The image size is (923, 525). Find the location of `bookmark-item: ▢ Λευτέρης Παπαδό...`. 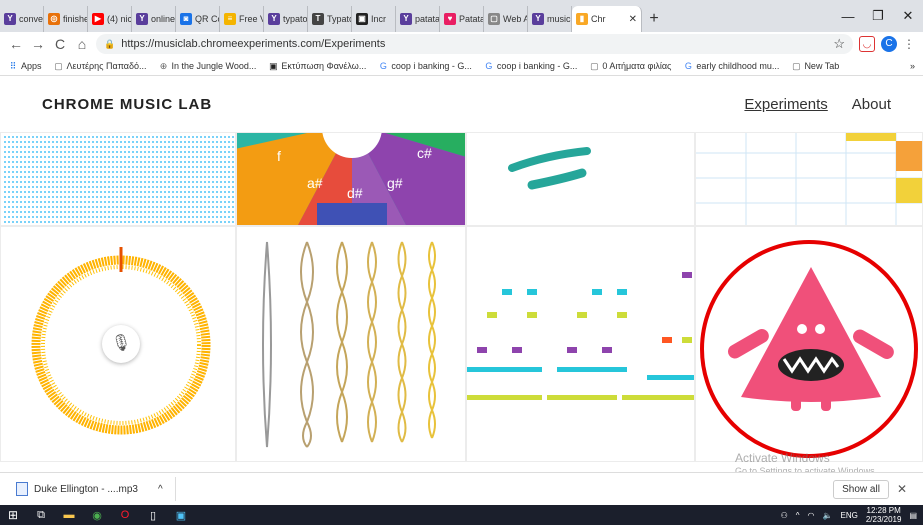

bookmark-item: ▢ Λευτέρης Παπαδό... is located at coordinates (100, 65).